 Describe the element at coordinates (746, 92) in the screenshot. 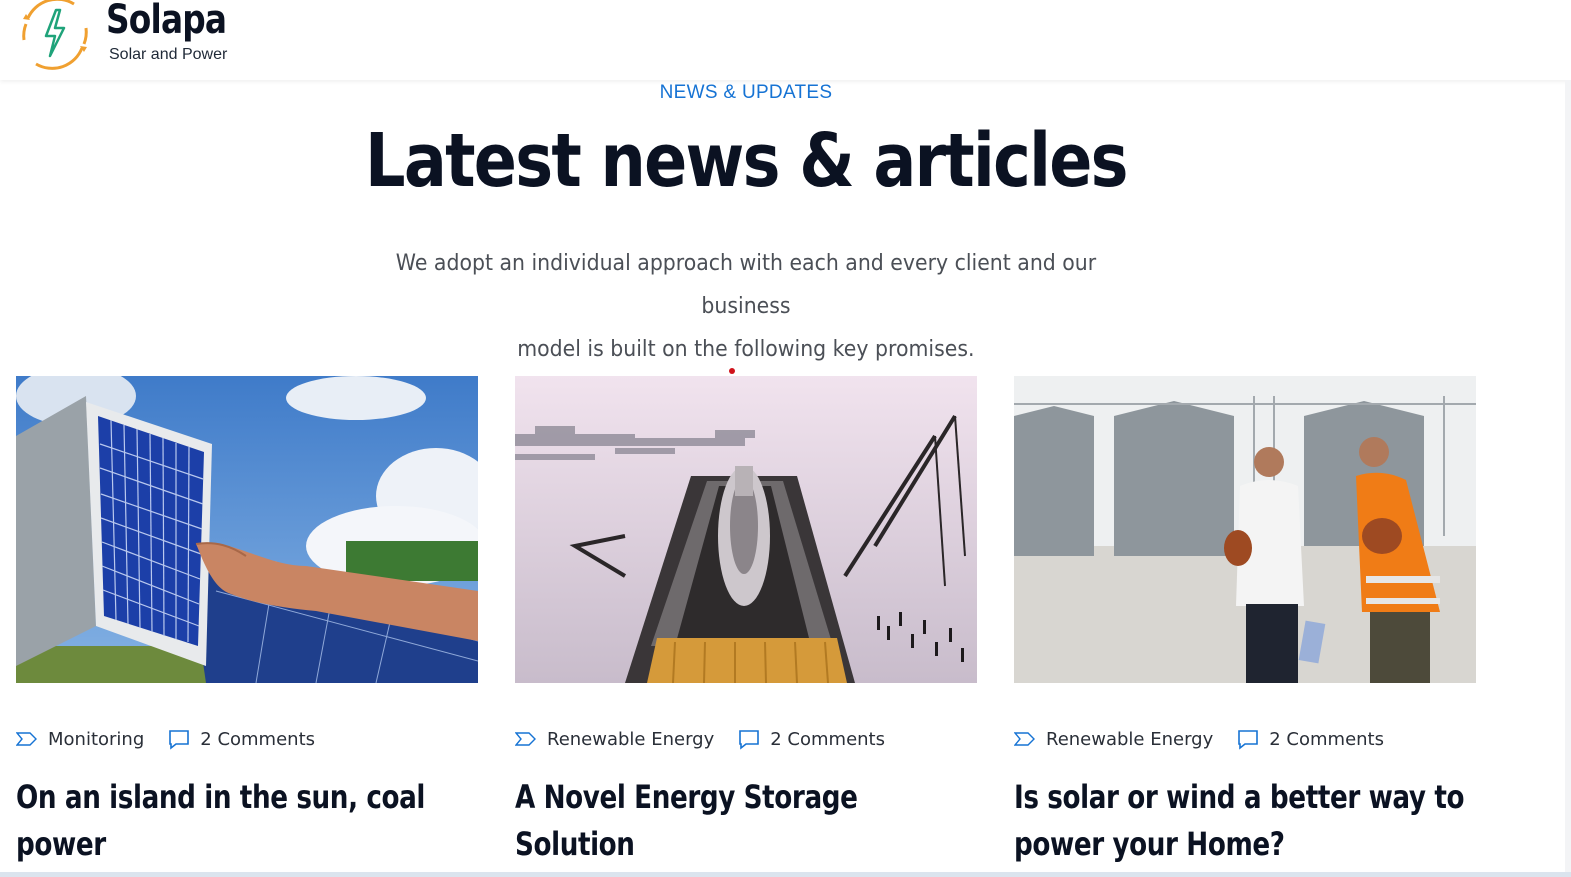

I see `section-eyebrow: NEWS & UPDATES` at that location.